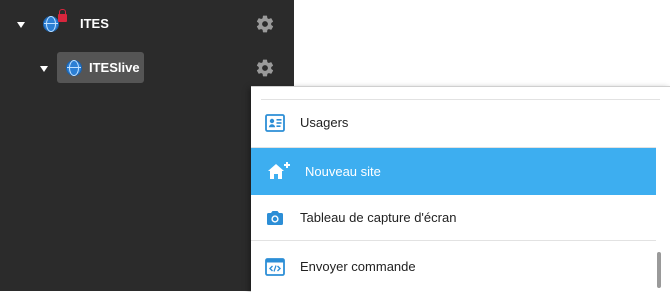  I want to click on menu-item-envoyer-commande: Envoyer commande, so click(453, 267).